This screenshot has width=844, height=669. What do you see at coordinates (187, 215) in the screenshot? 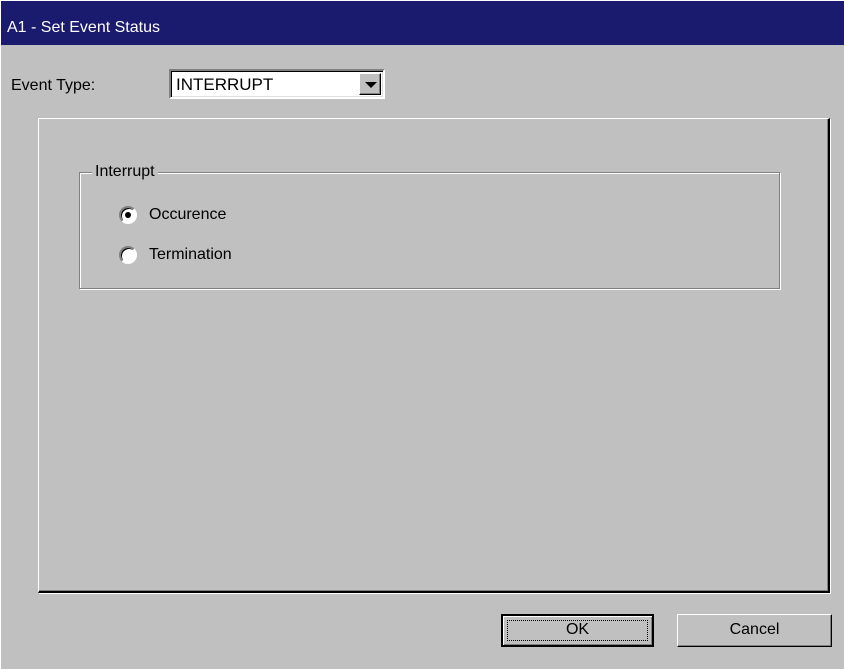
I see `radio-occurence-label: Occurence` at bounding box center [187, 215].